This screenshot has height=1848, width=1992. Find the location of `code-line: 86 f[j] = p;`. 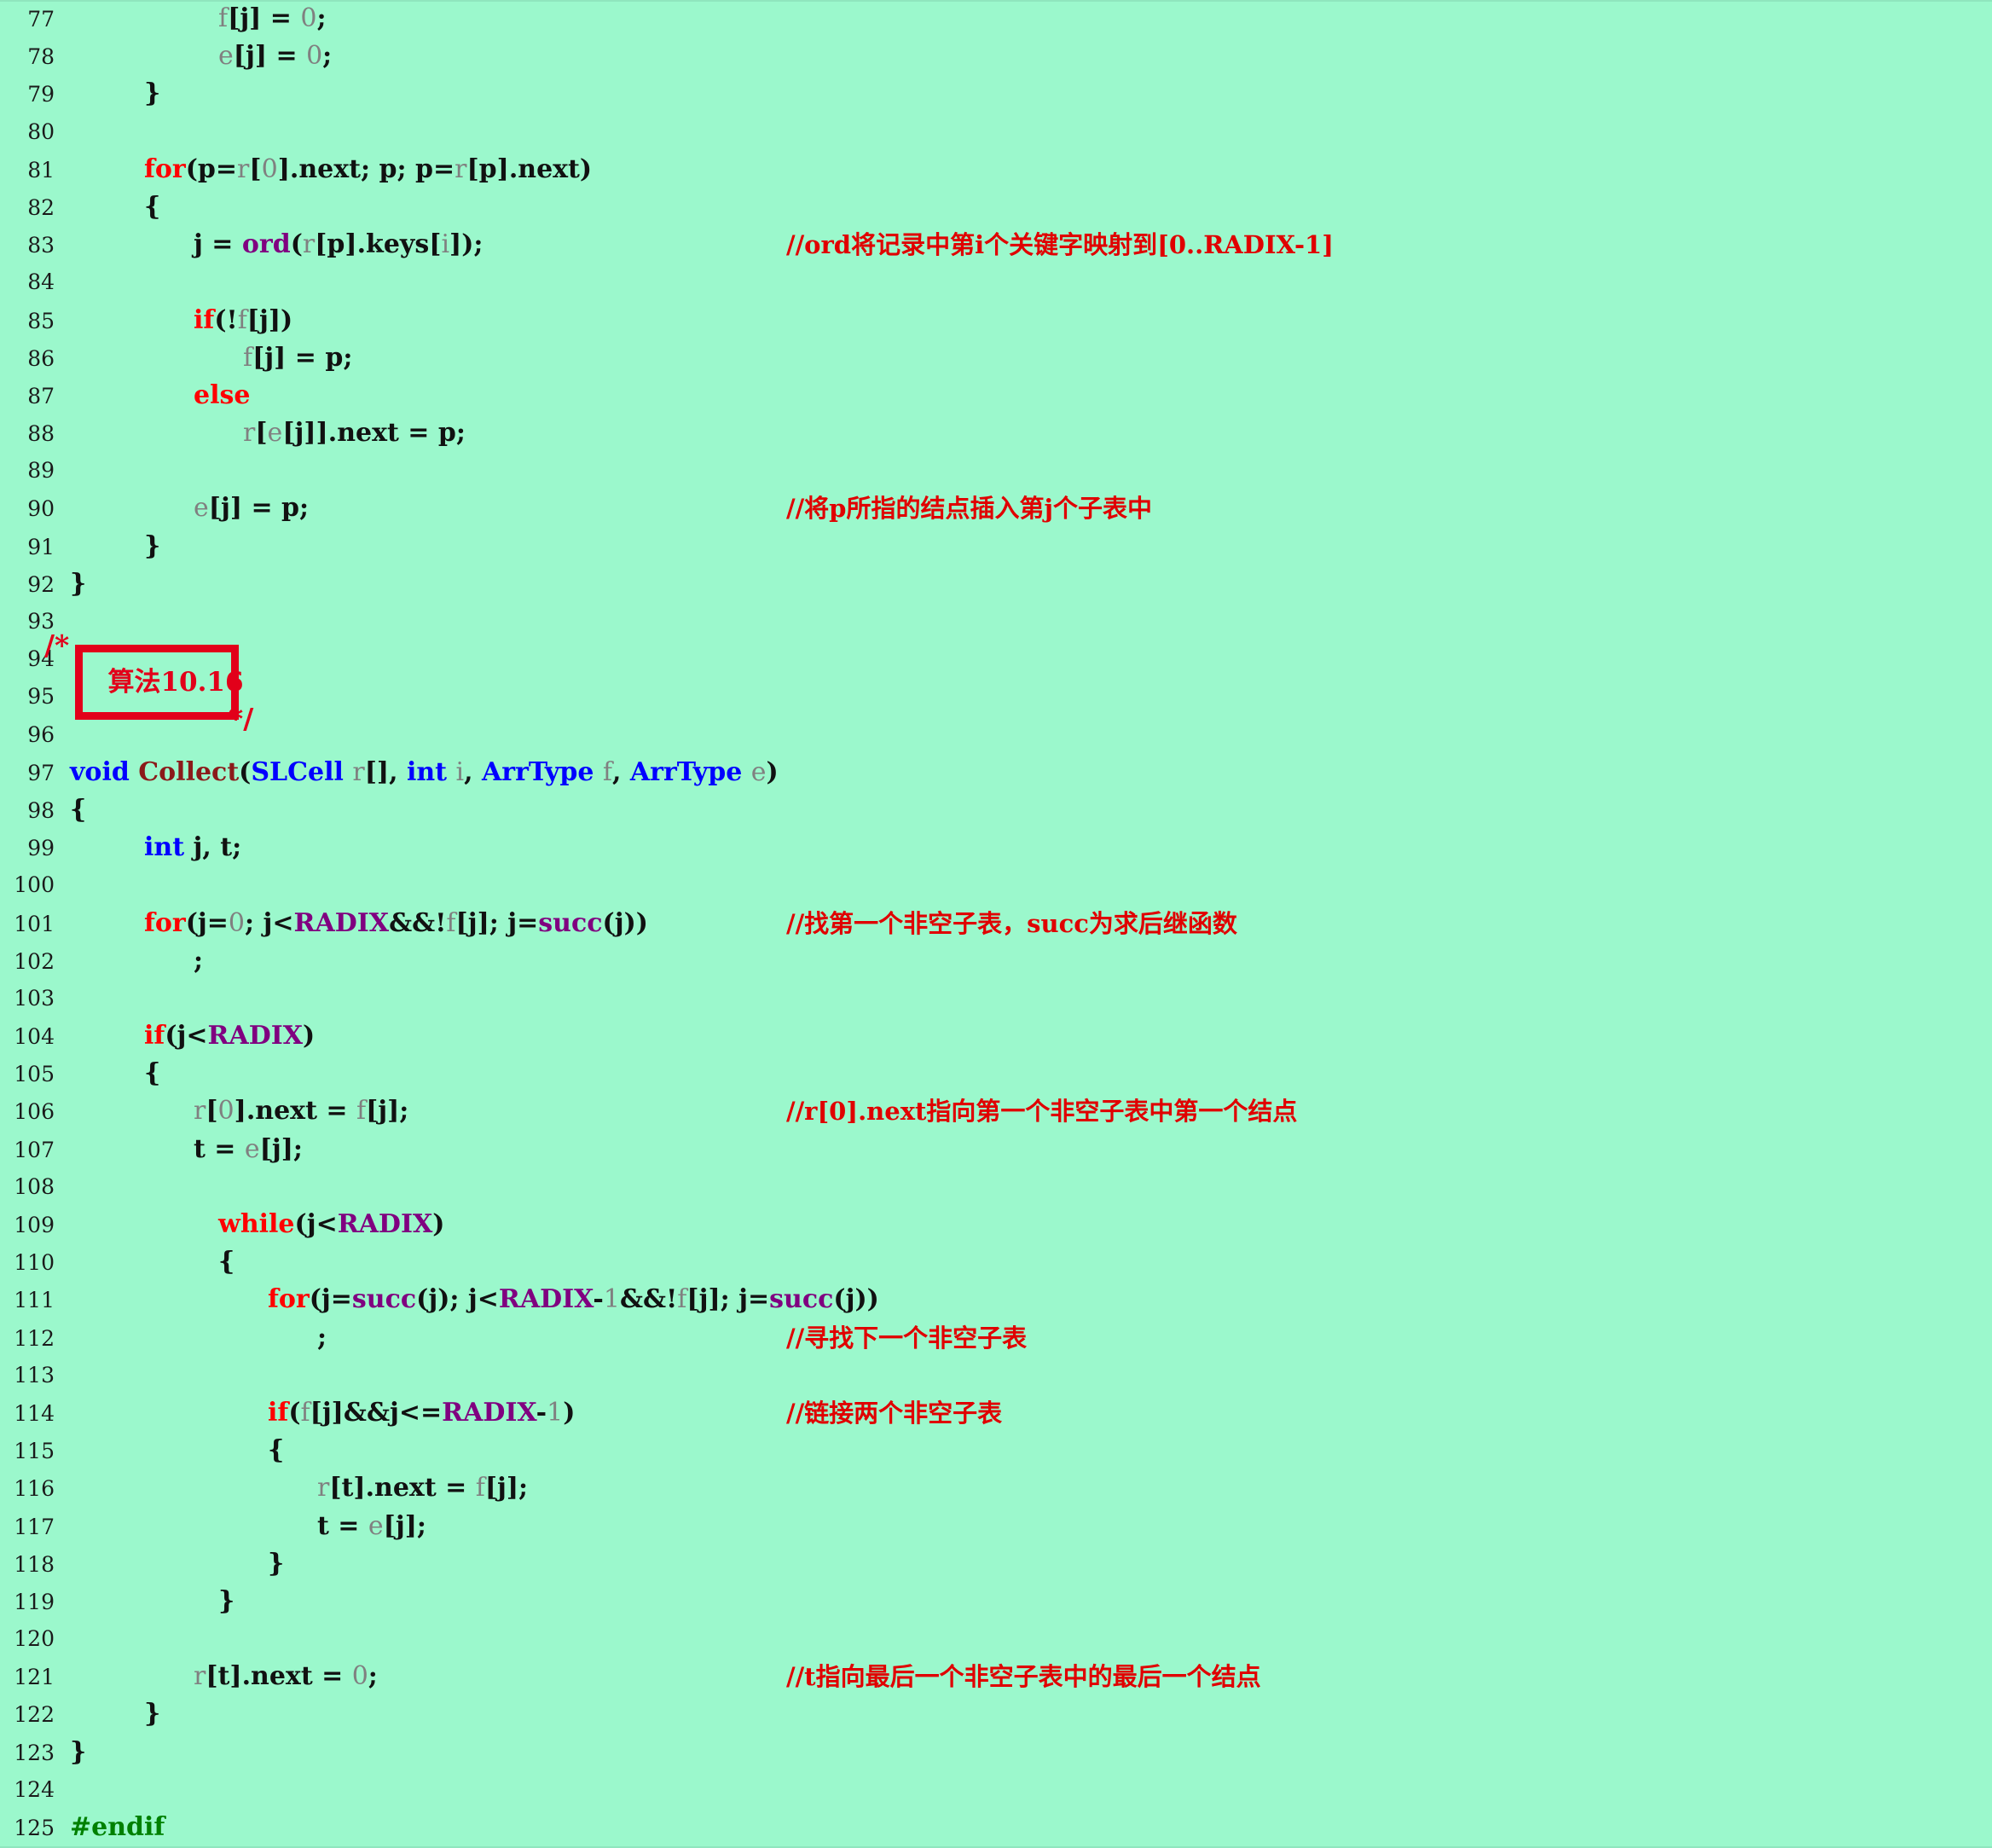

code-line: 86 f[j] = p; is located at coordinates (996, 358).